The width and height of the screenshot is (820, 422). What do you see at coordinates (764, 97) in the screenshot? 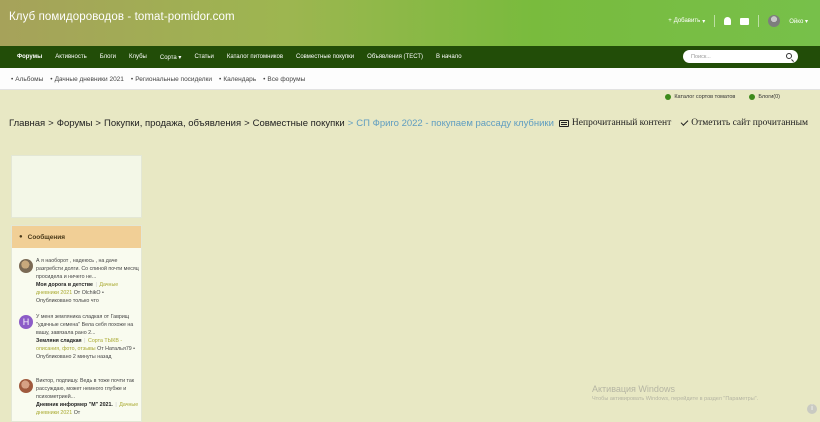
I see `quick-link-blogs: Блоги(0)` at bounding box center [764, 97].